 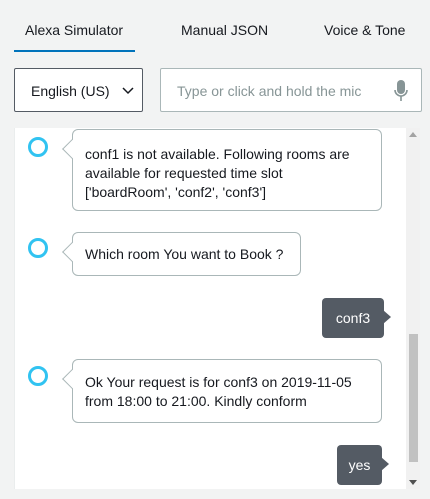 What do you see at coordinates (413, 134) in the screenshot?
I see `scroll-up-arrow-icon` at bounding box center [413, 134].